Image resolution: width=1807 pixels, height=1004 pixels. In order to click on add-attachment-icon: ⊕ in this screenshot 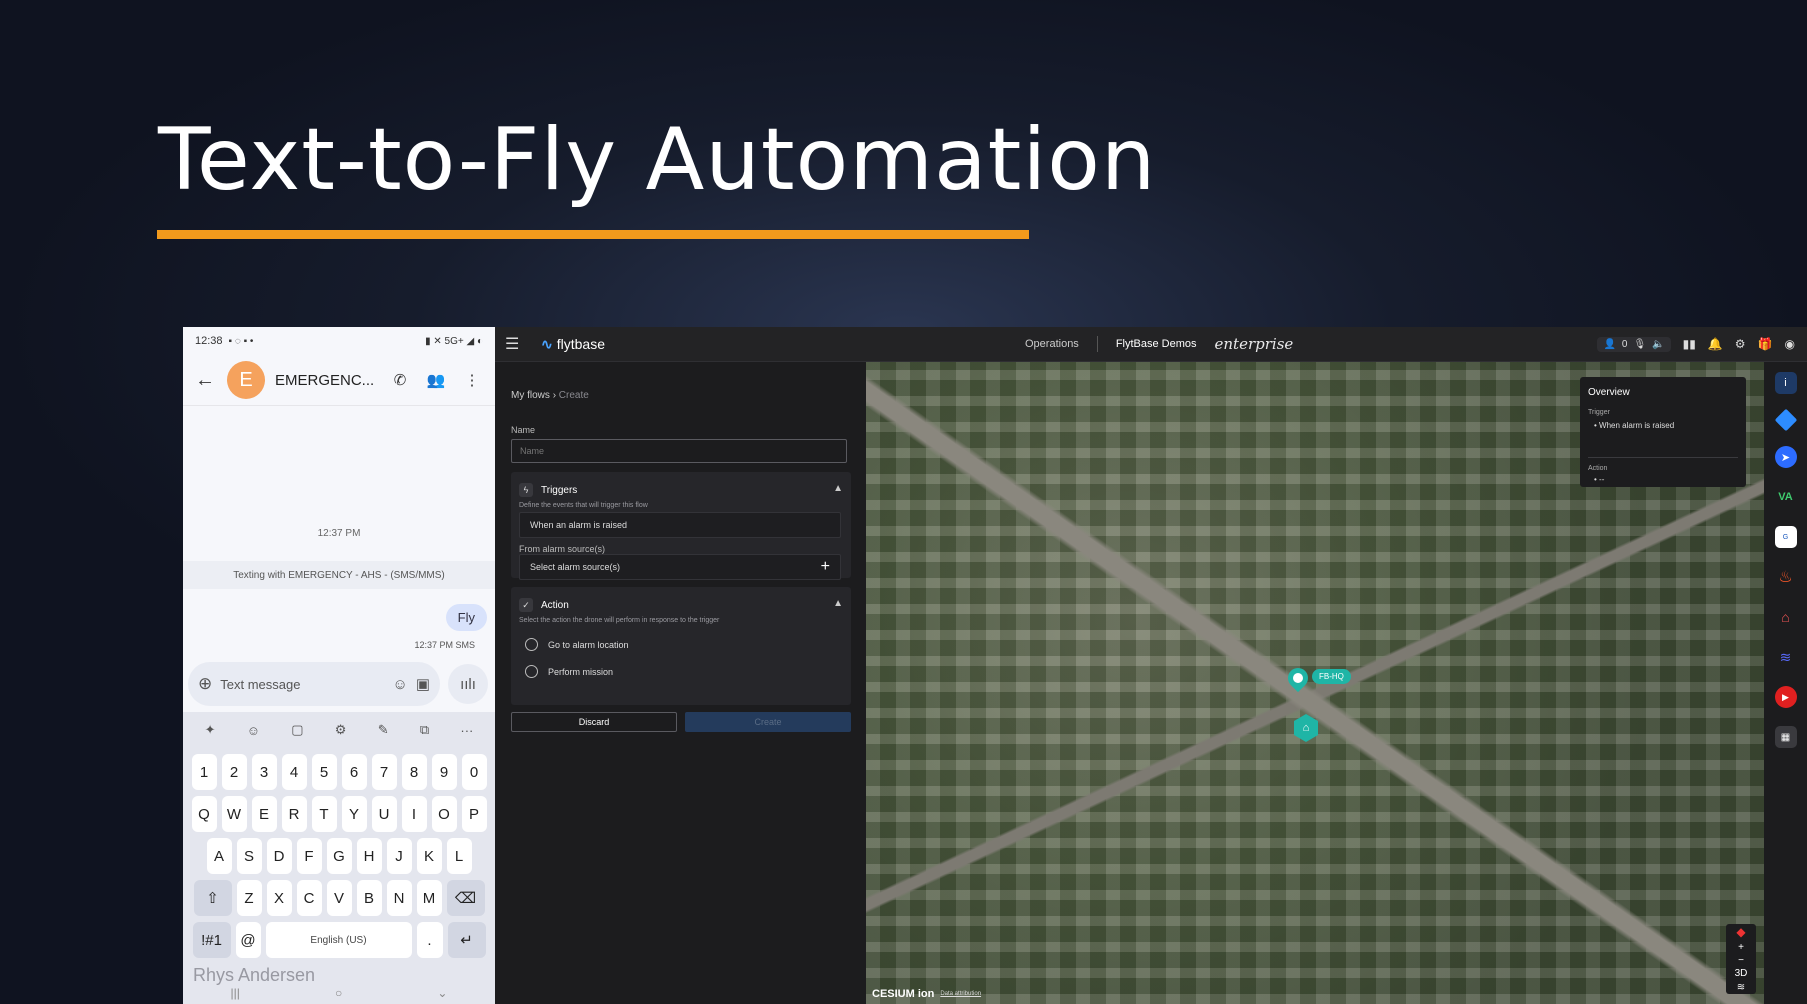, I will do `click(205, 684)`.